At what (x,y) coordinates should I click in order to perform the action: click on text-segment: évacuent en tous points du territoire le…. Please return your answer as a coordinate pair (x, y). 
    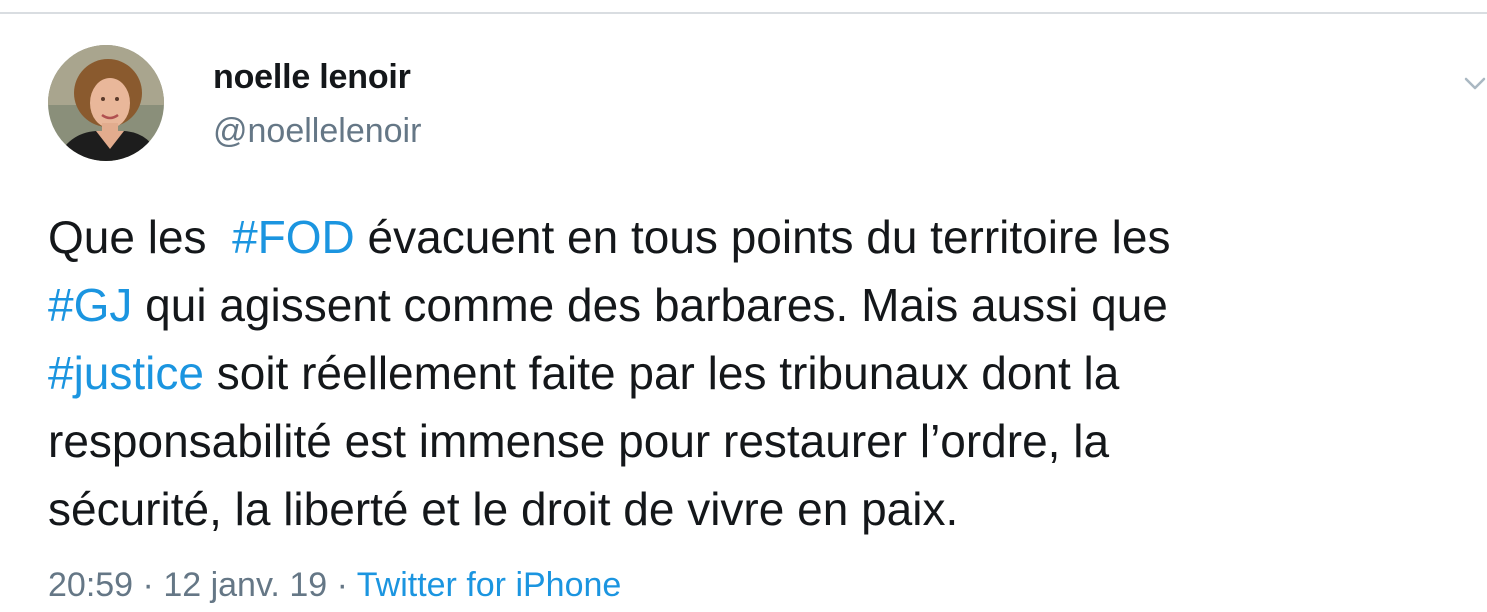
    Looking at the image, I should click on (762, 237).